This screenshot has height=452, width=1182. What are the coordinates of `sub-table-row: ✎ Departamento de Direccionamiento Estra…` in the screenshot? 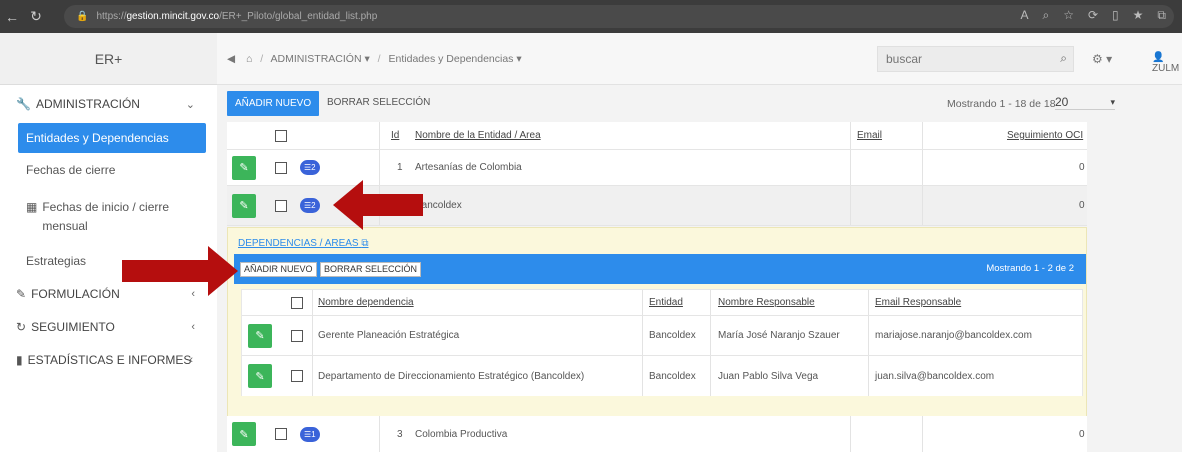 It's located at (662, 376).